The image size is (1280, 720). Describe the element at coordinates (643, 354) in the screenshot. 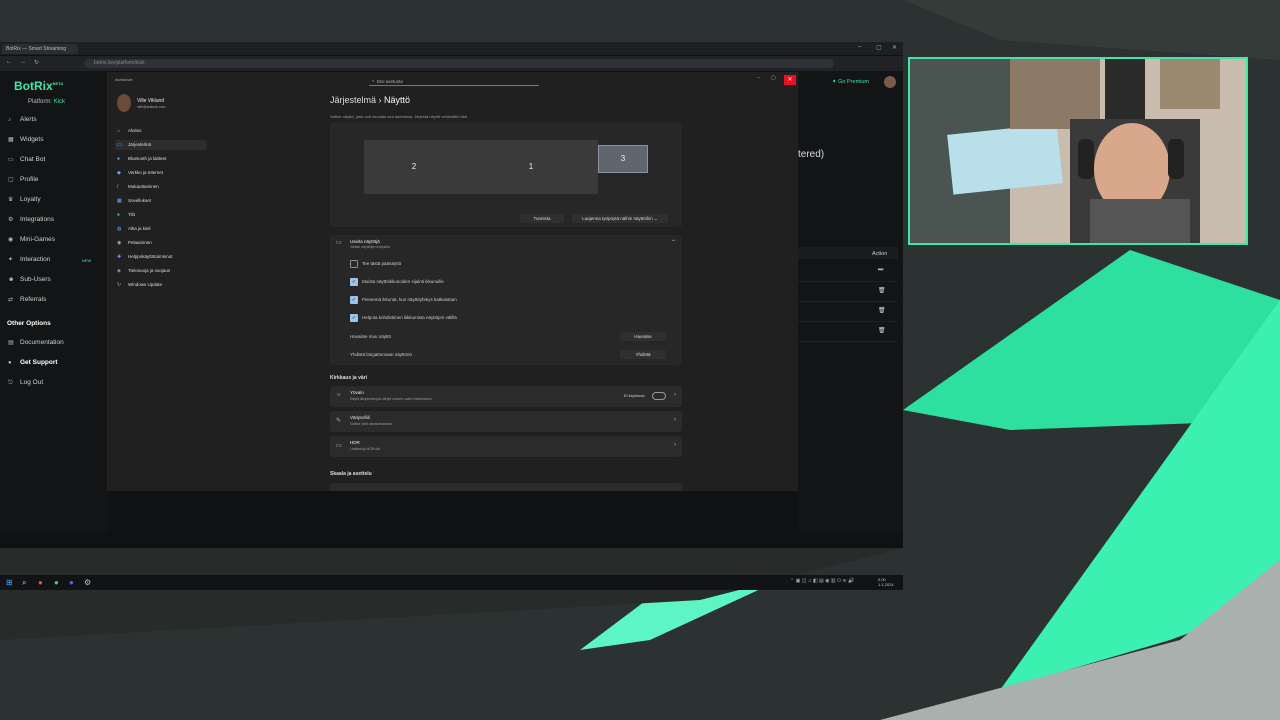

I see `connect-button: Yhdistä` at that location.